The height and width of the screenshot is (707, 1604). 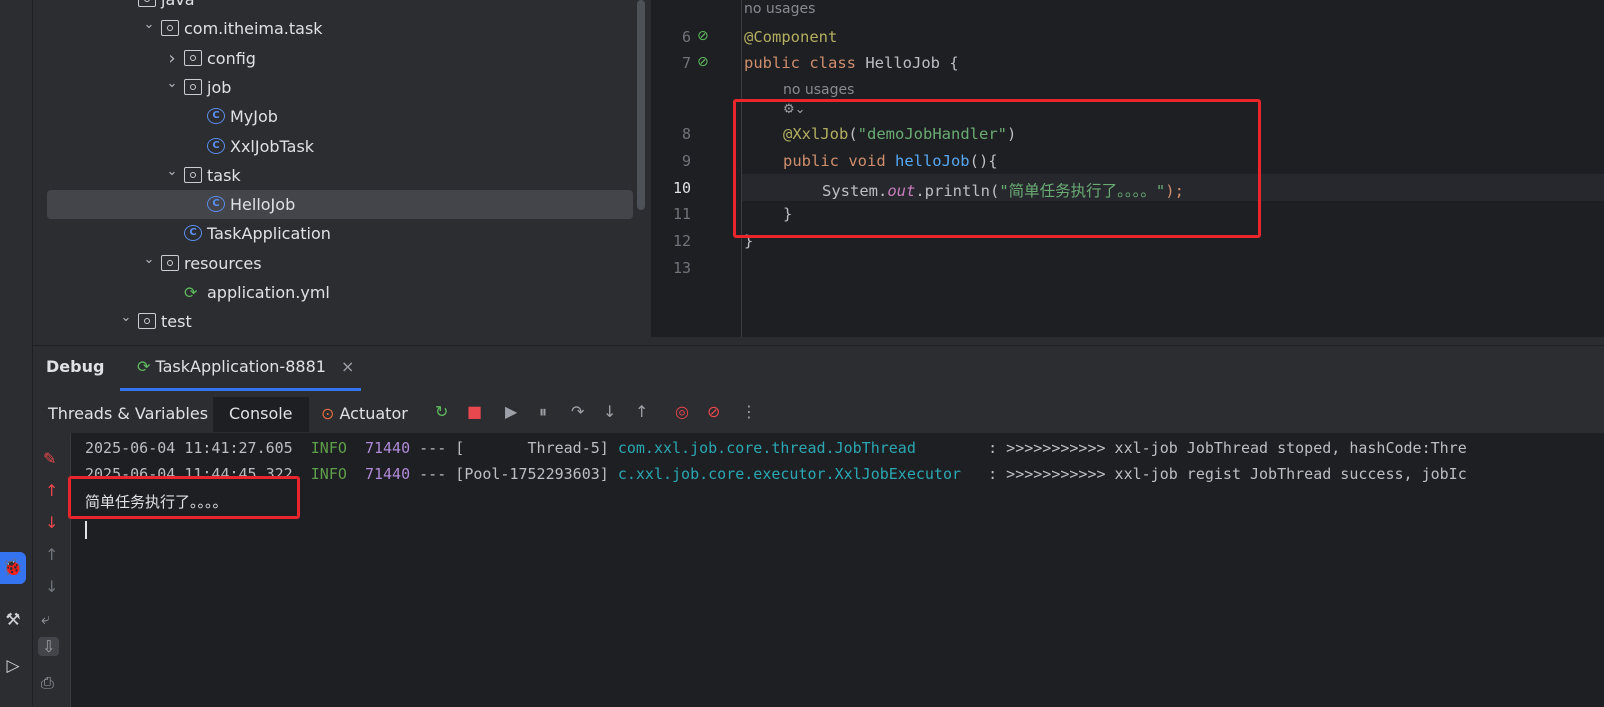 What do you see at coordinates (686, 63) in the screenshot?
I see `line-number: 7` at bounding box center [686, 63].